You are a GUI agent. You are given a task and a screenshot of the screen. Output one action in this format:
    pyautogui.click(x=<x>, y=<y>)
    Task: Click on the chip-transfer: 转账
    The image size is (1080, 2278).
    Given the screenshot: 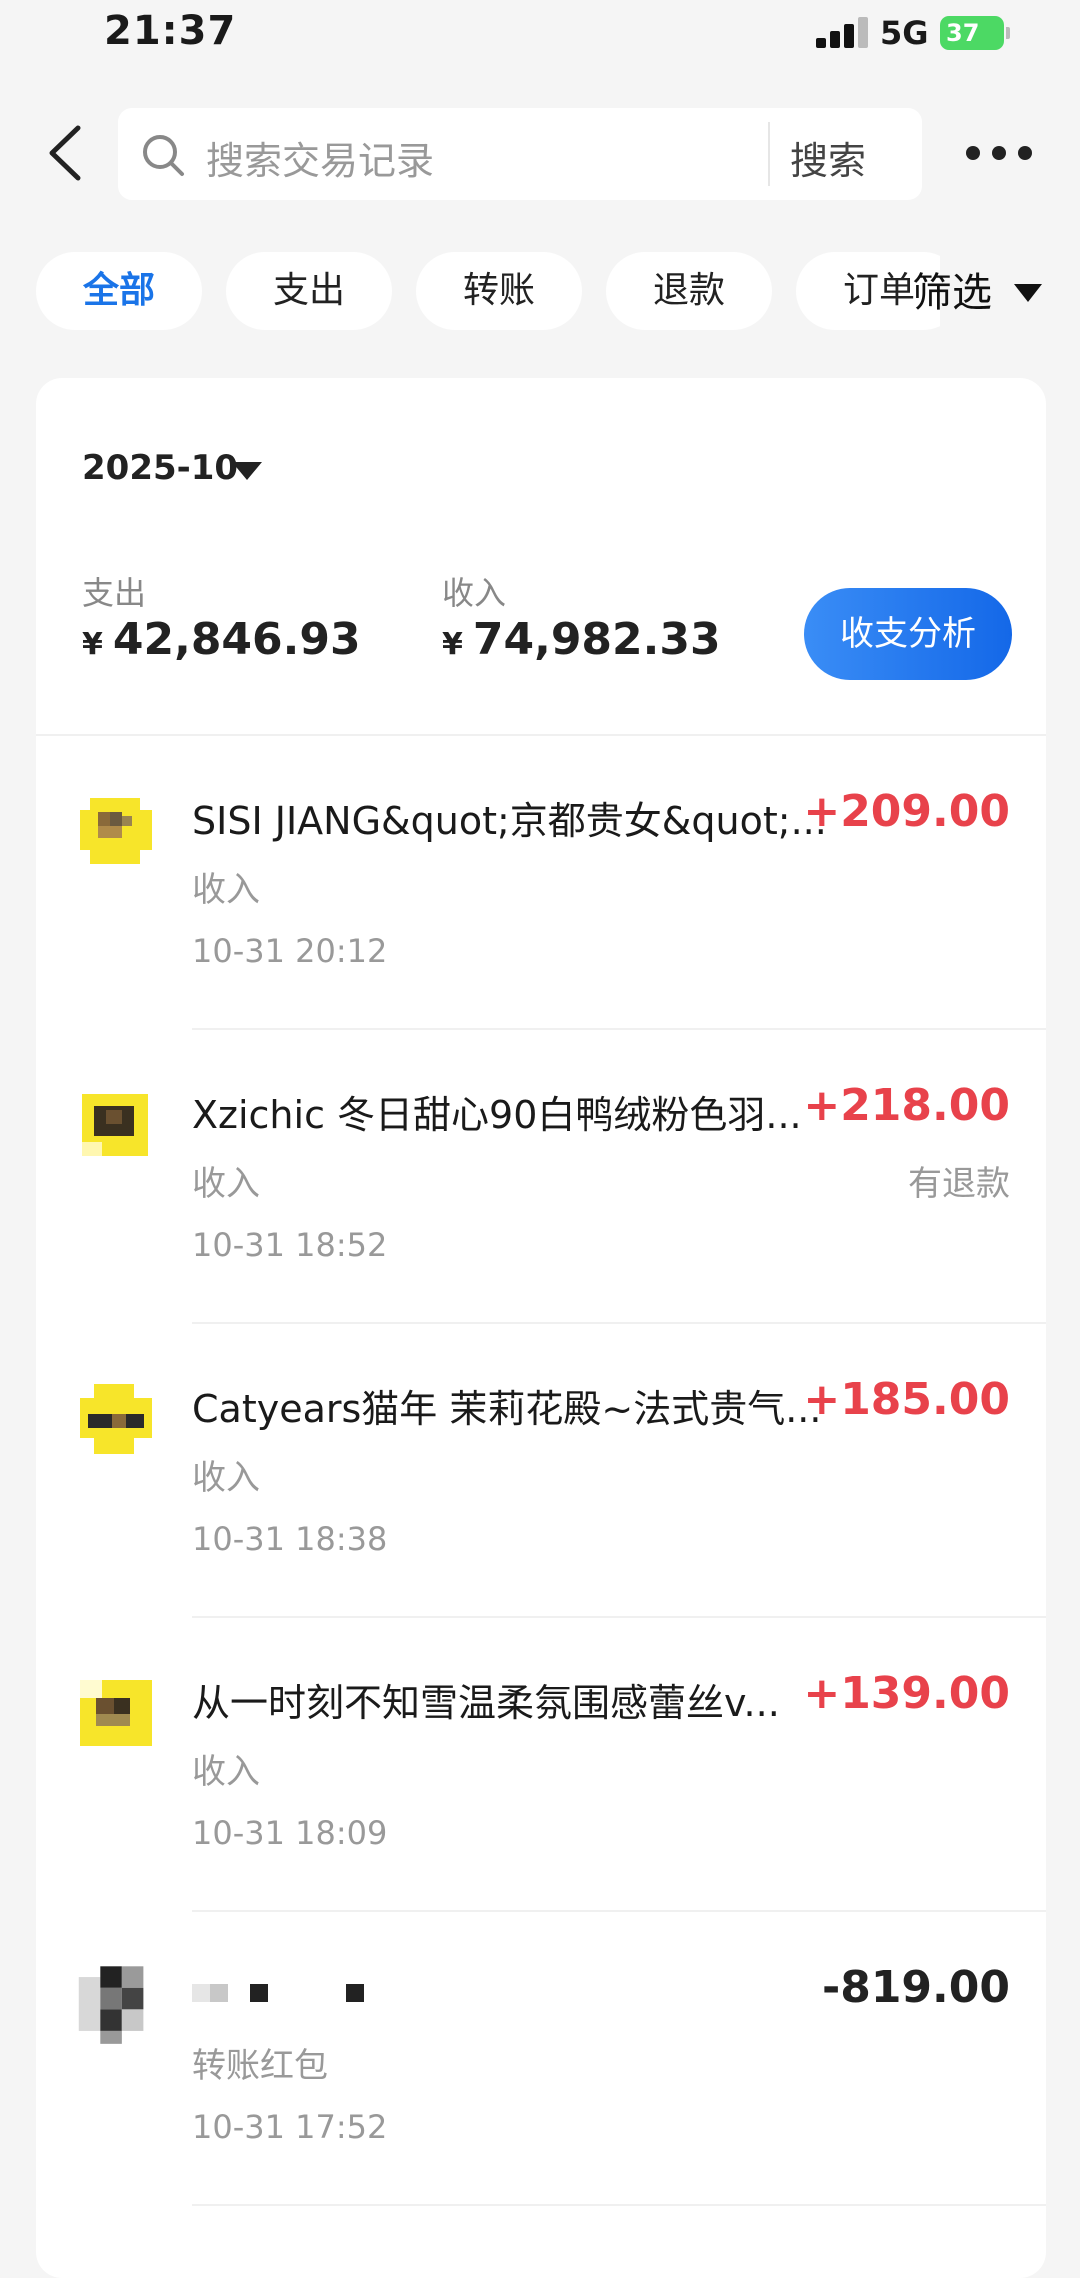 What is the action you would take?
    pyautogui.click(x=499, y=291)
    